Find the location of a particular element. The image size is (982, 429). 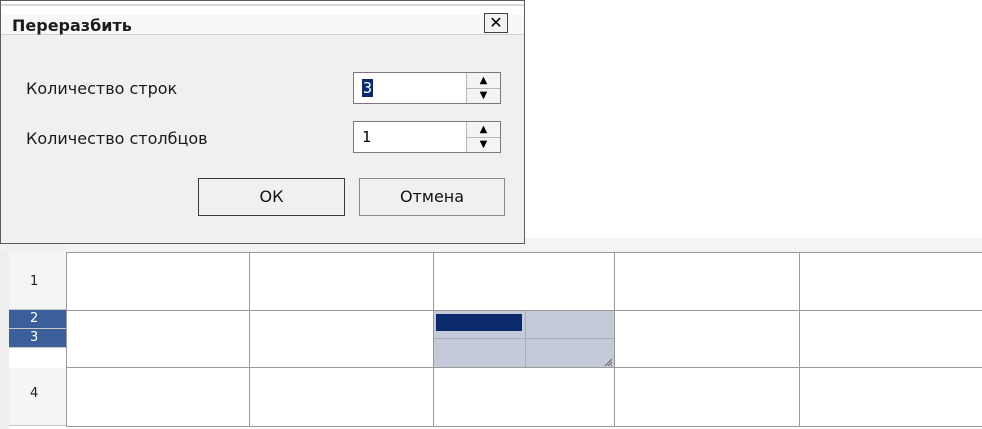

cancel-button: Отмена is located at coordinates (432, 197).